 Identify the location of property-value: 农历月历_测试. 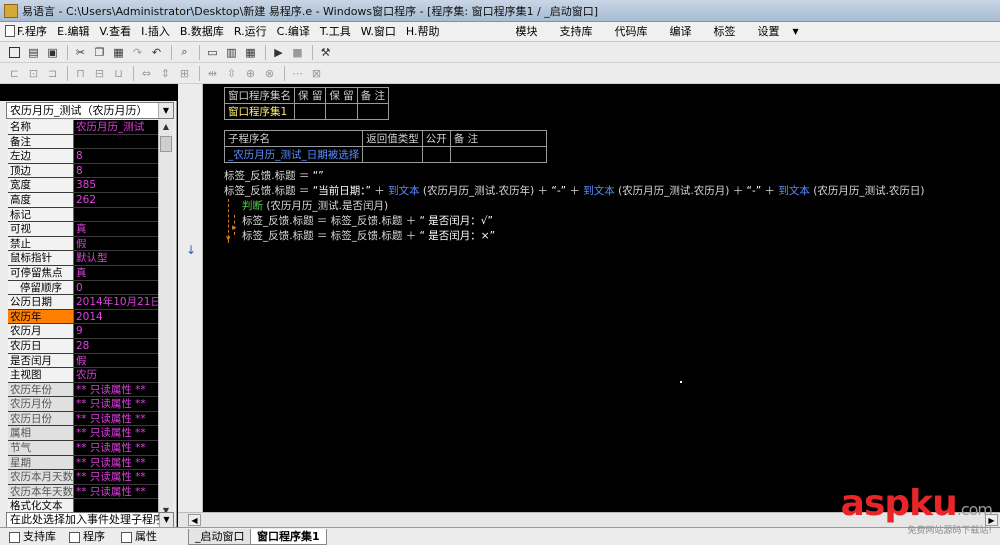
(116, 127).